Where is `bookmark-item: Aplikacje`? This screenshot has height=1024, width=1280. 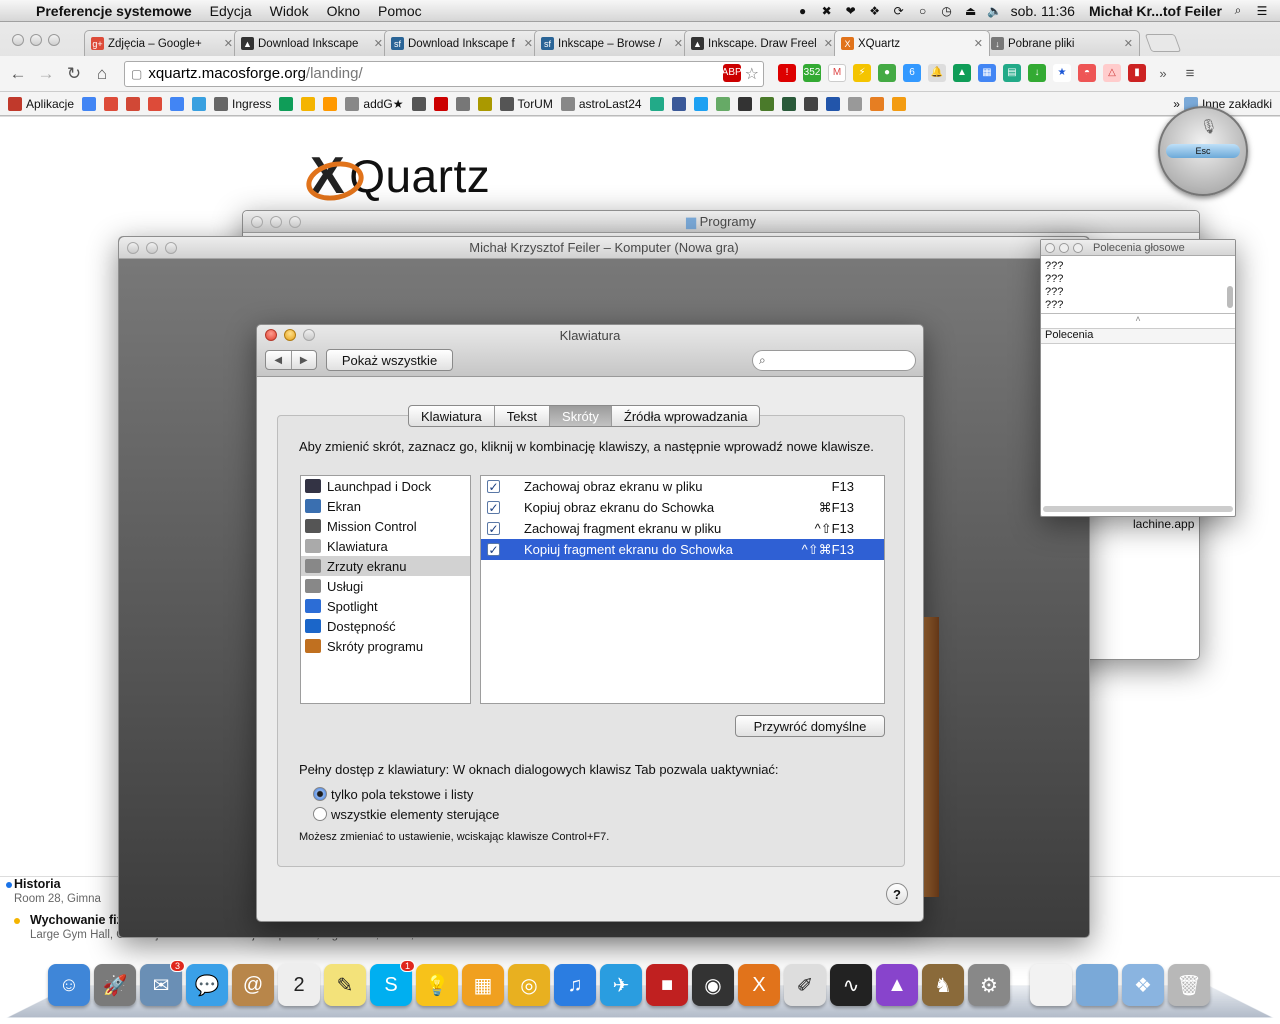 bookmark-item: Aplikacje is located at coordinates (41, 103).